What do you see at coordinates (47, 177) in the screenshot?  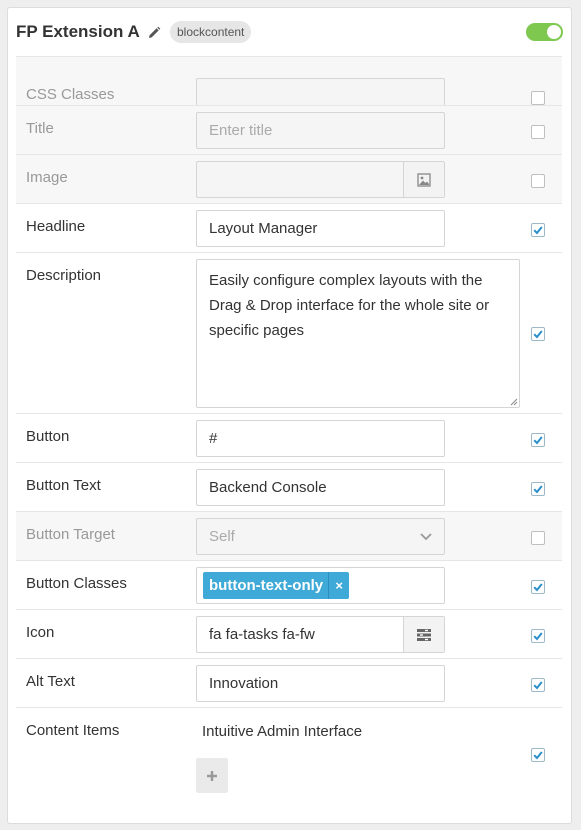 I see `image-label: Image` at bounding box center [47, 177].